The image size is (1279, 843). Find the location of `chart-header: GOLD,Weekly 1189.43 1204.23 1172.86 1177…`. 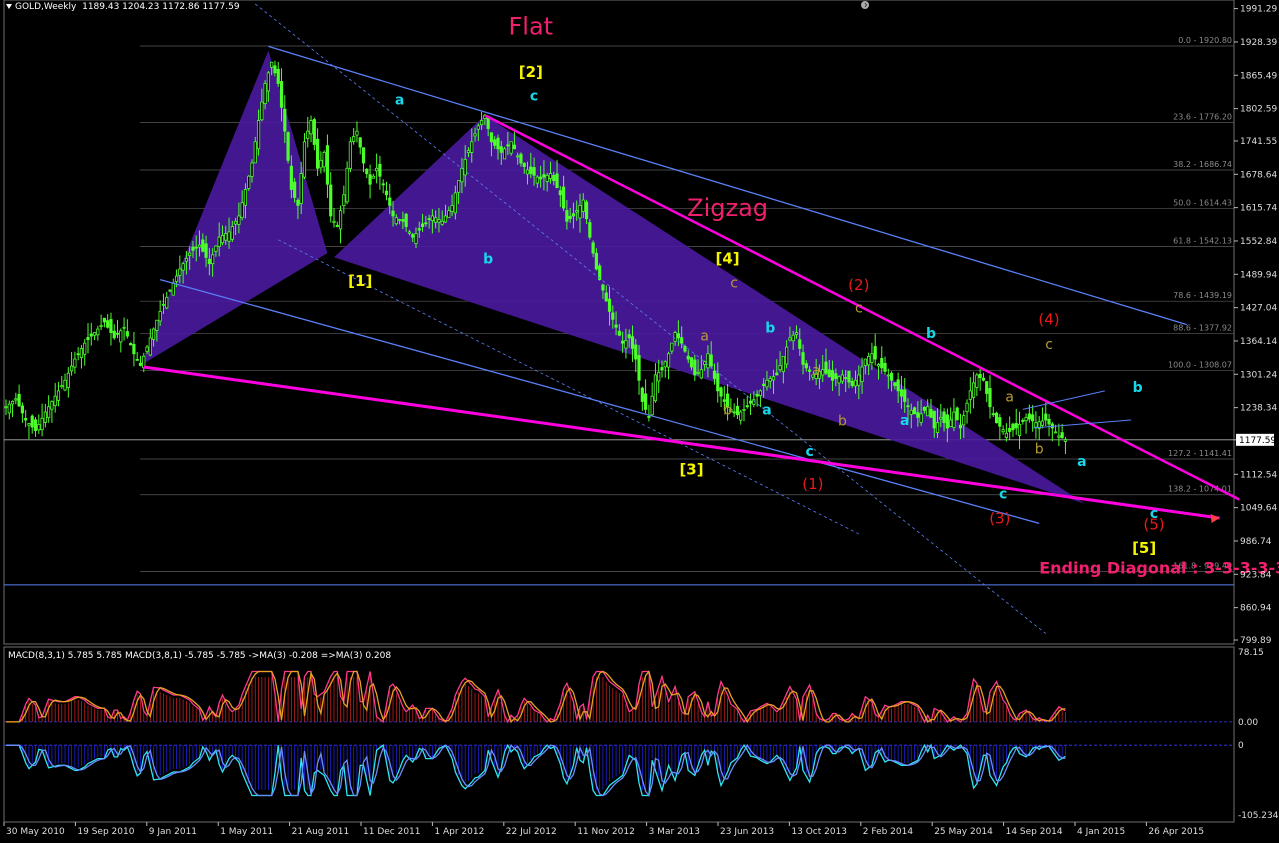

chart-header: GOLD,Weekly 1189.43 1204.23 1172.86 1177… is located at coordinates (123, 7).